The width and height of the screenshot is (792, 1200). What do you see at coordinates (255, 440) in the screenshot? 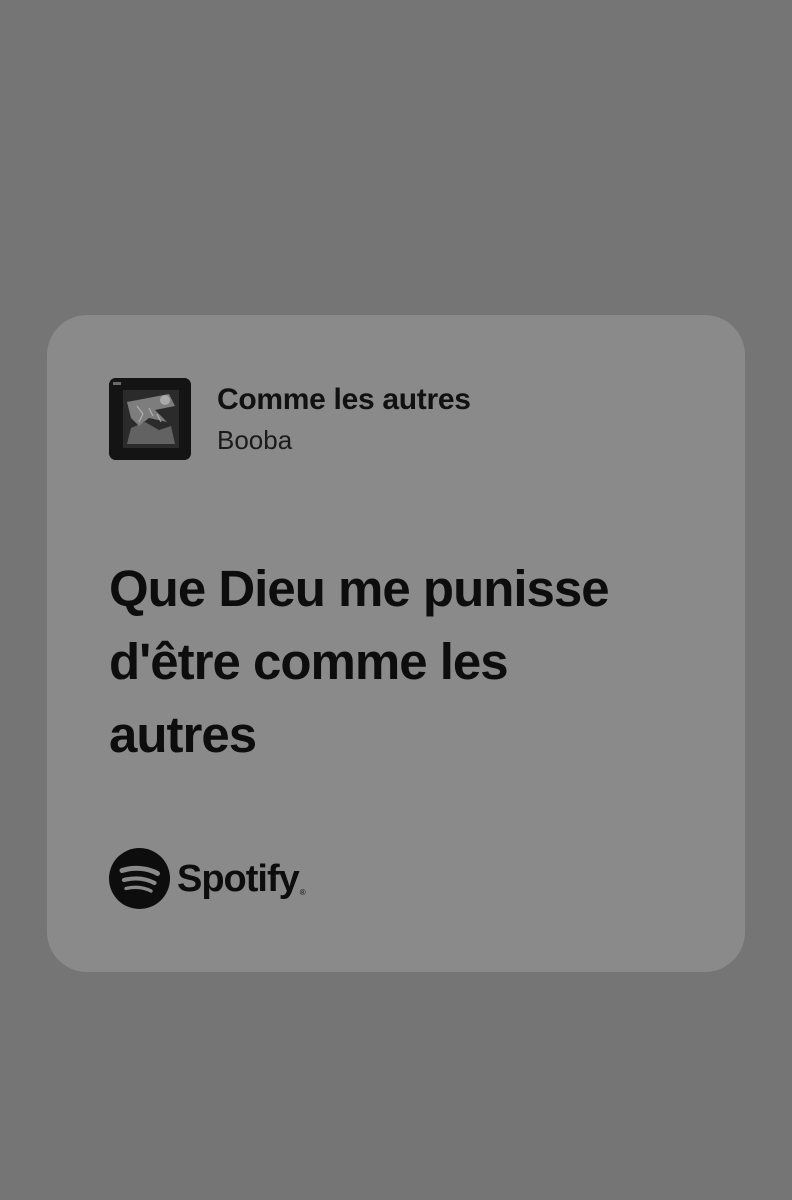
I see `track-artist: Booba` at bounding box center [255, 440].